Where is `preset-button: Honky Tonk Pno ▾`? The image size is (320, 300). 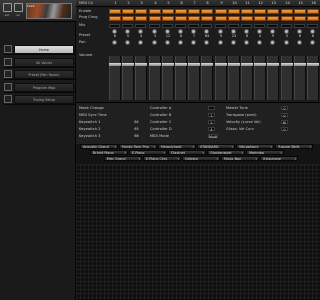
preset-button: Honky Tonk Pno ▾ is located at coordinates (138, 146).